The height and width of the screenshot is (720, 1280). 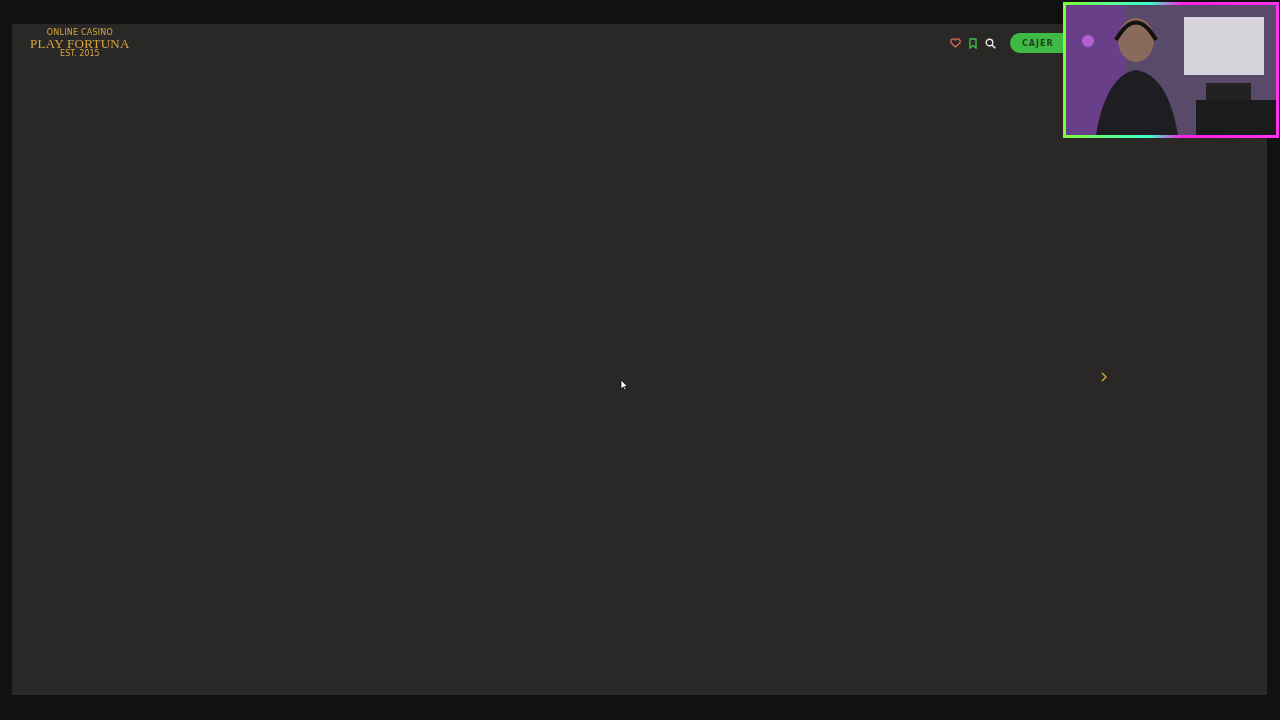 I want to click on chevron-right-icon, so click(x=1104, y=376).